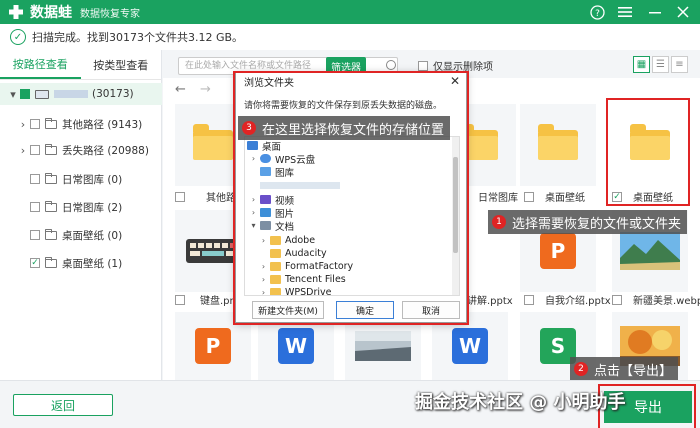  What do you see at coordinates (110, 14) in the screenshot?
I see `app-subtitle: 数据恢复专家` at bounding box center [110, 14].